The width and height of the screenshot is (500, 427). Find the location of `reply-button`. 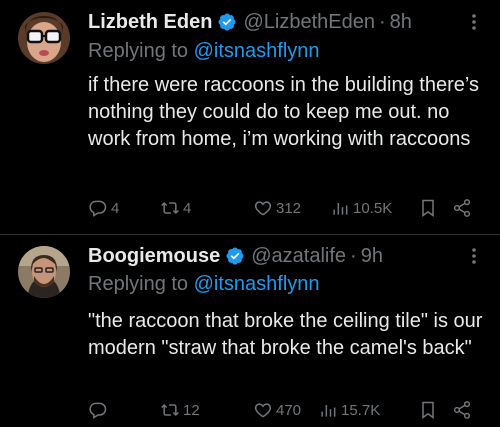

reply-button is located at coordinates (99, 410).